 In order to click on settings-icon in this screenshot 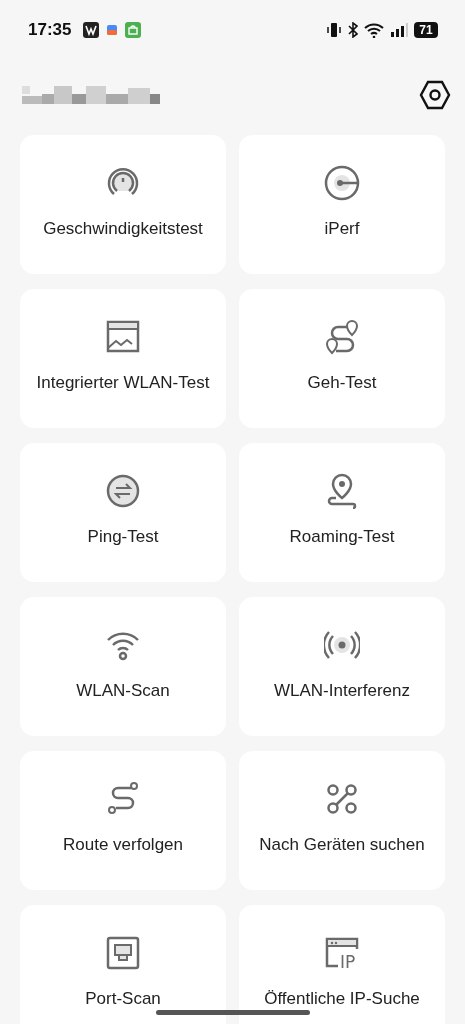, I will do `click(435, 95)`.